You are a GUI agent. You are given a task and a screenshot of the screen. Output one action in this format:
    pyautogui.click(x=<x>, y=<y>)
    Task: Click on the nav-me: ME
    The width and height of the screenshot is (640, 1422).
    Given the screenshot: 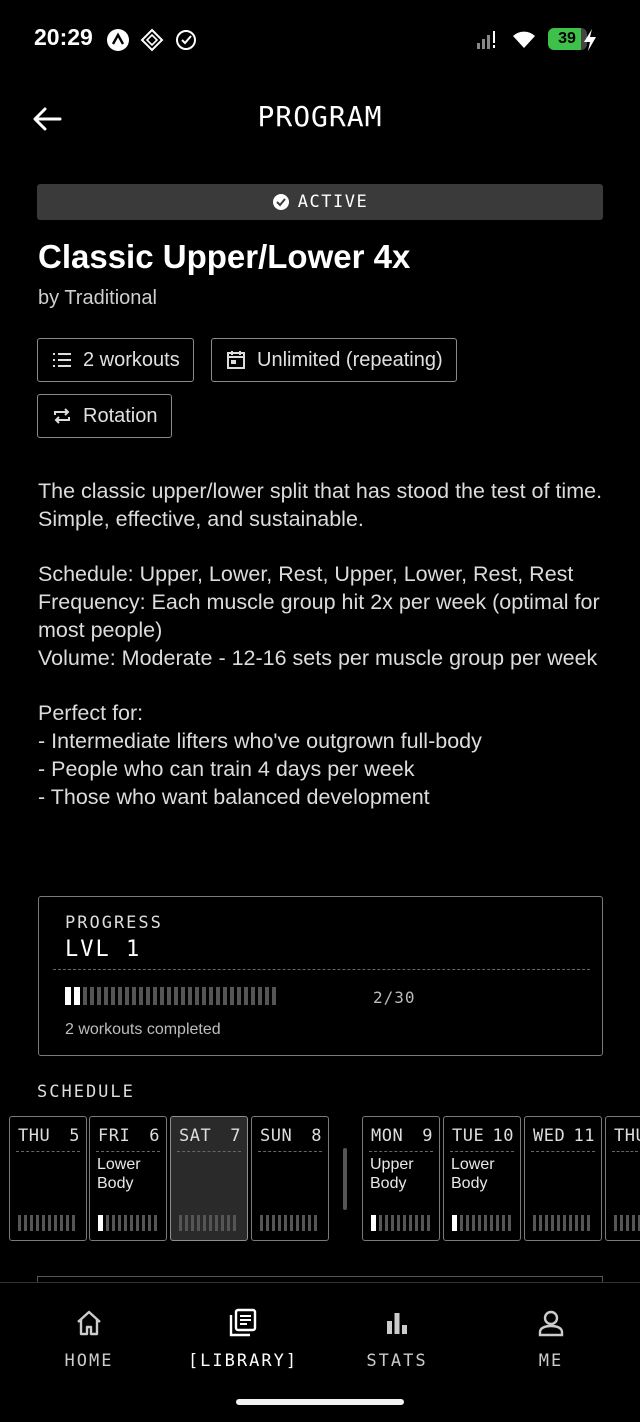 What is the action you would take?
    pyautogui.click(x=551, y=1339)
    